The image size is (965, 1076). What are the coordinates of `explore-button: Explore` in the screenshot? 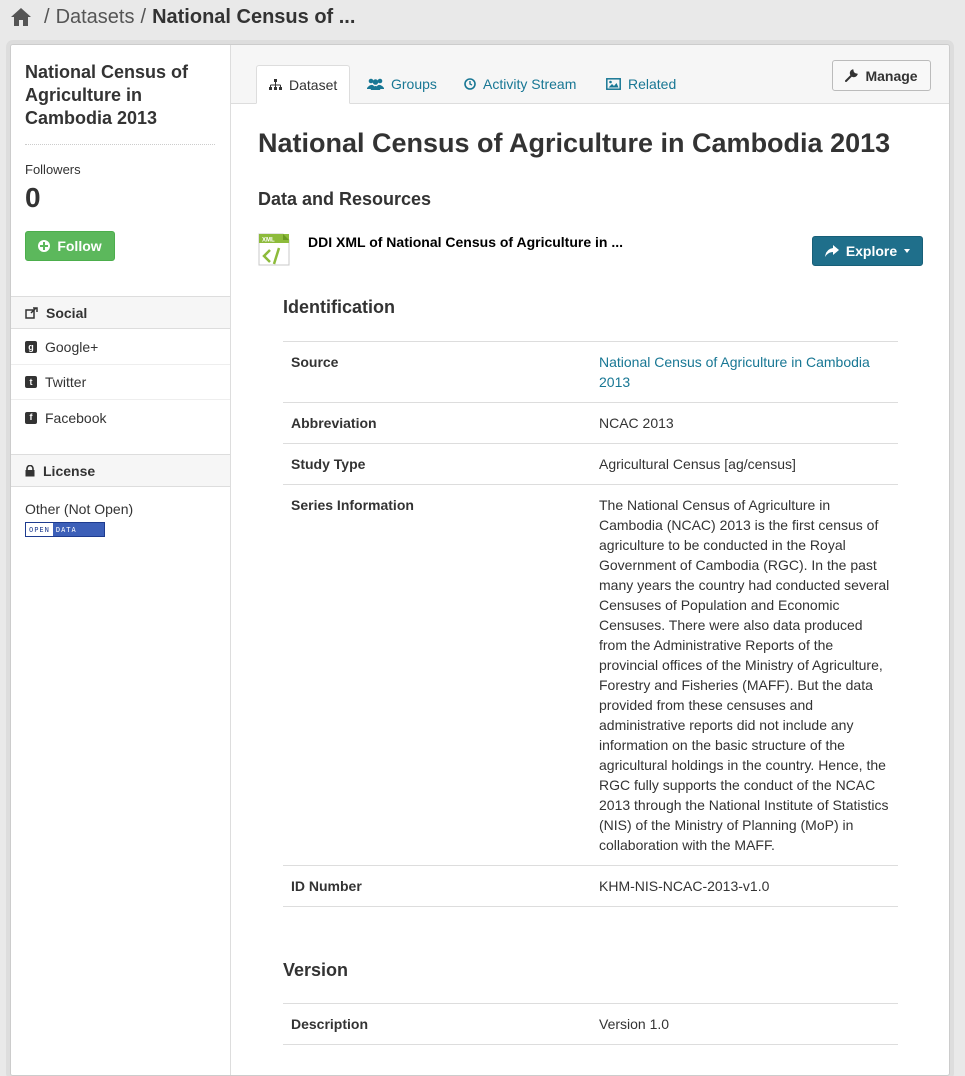 It's located at (867, 251).